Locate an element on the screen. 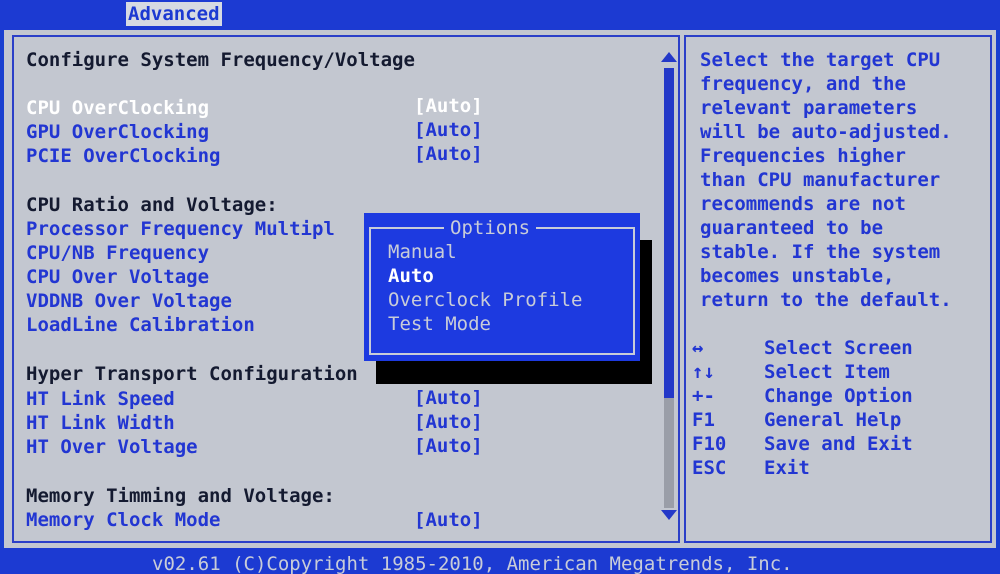  key-desc-select-item: Select Item is located at coordinates (827, 372).